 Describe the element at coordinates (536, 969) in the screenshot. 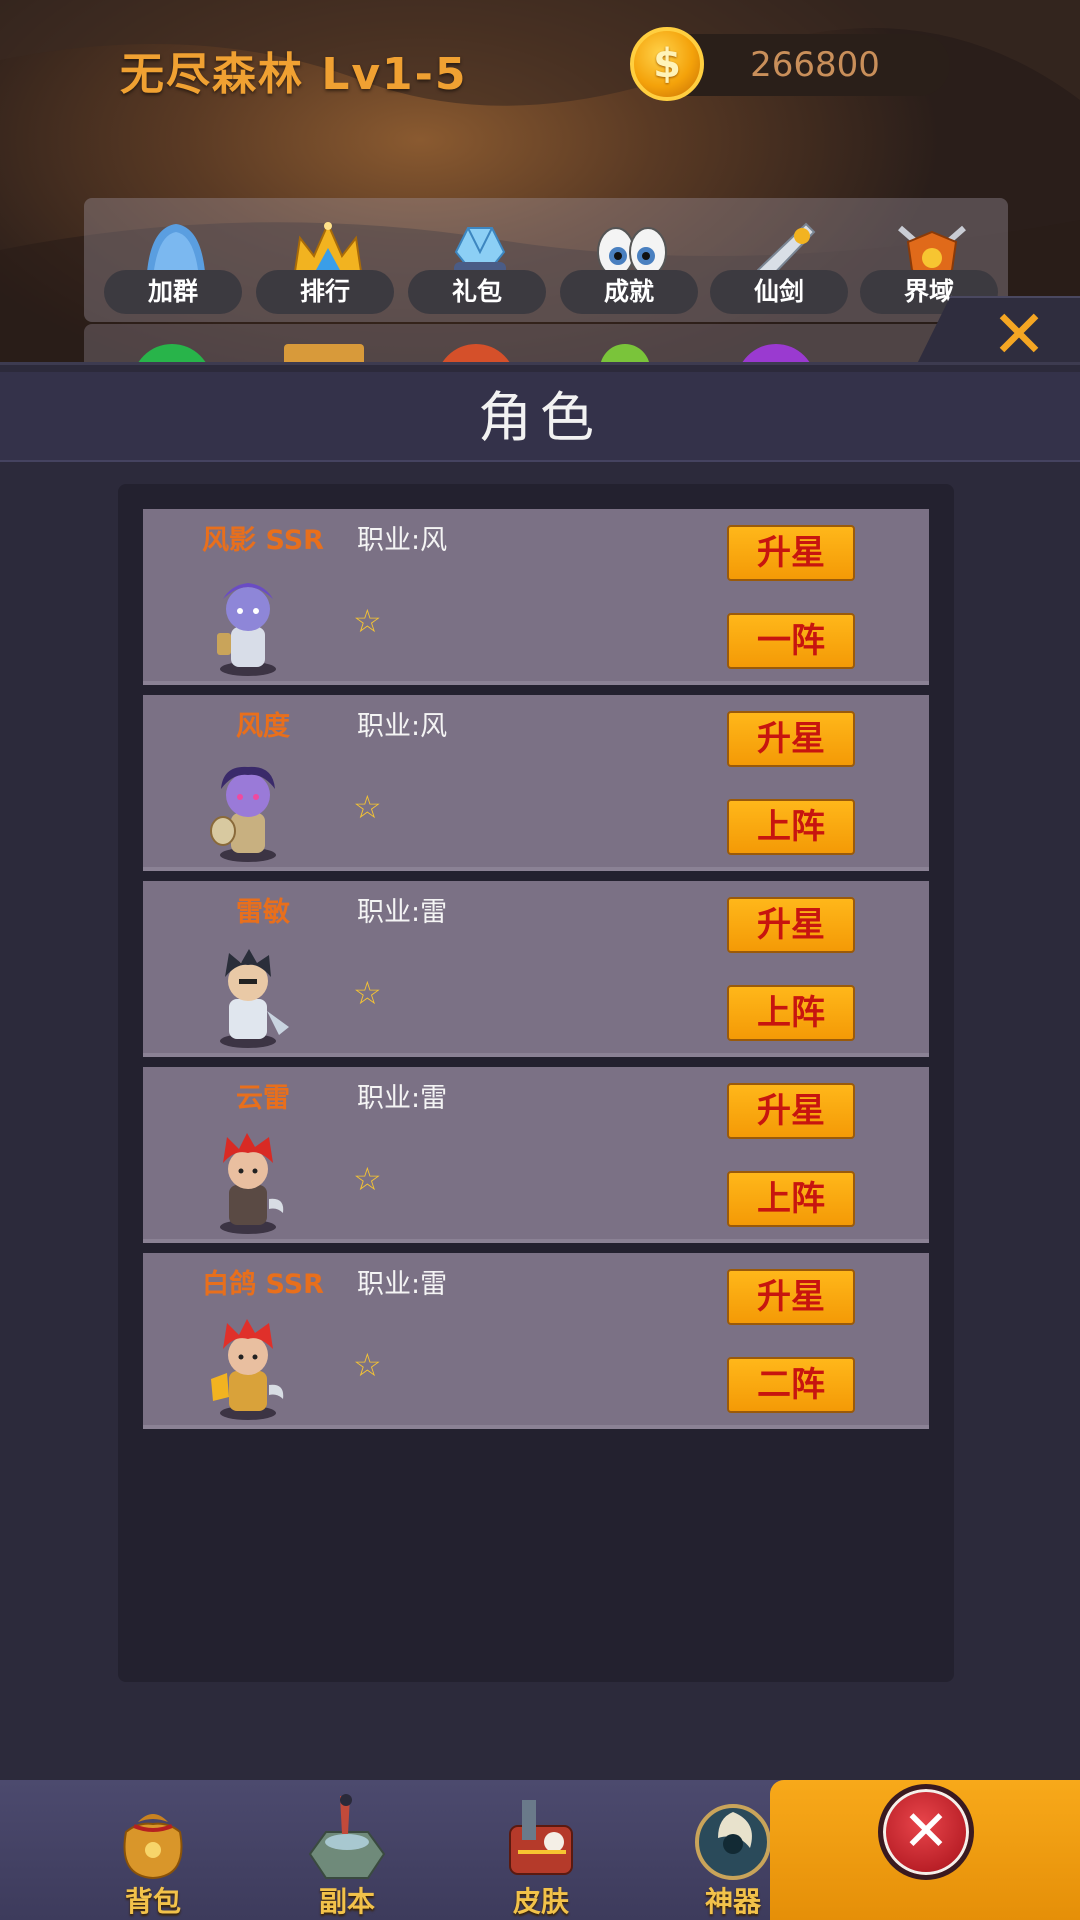

I see `character-card: 雷敏 职业:雷 ☆ 升星 上阵` at that location.